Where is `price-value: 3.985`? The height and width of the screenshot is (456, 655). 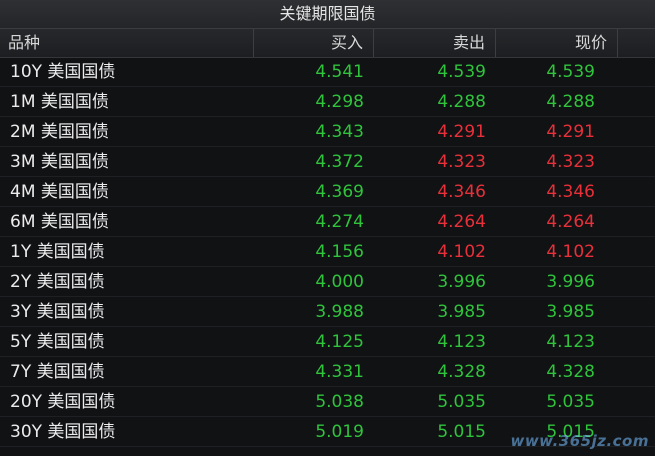
price-value: 3.985 is located at coordinates (570, 312).